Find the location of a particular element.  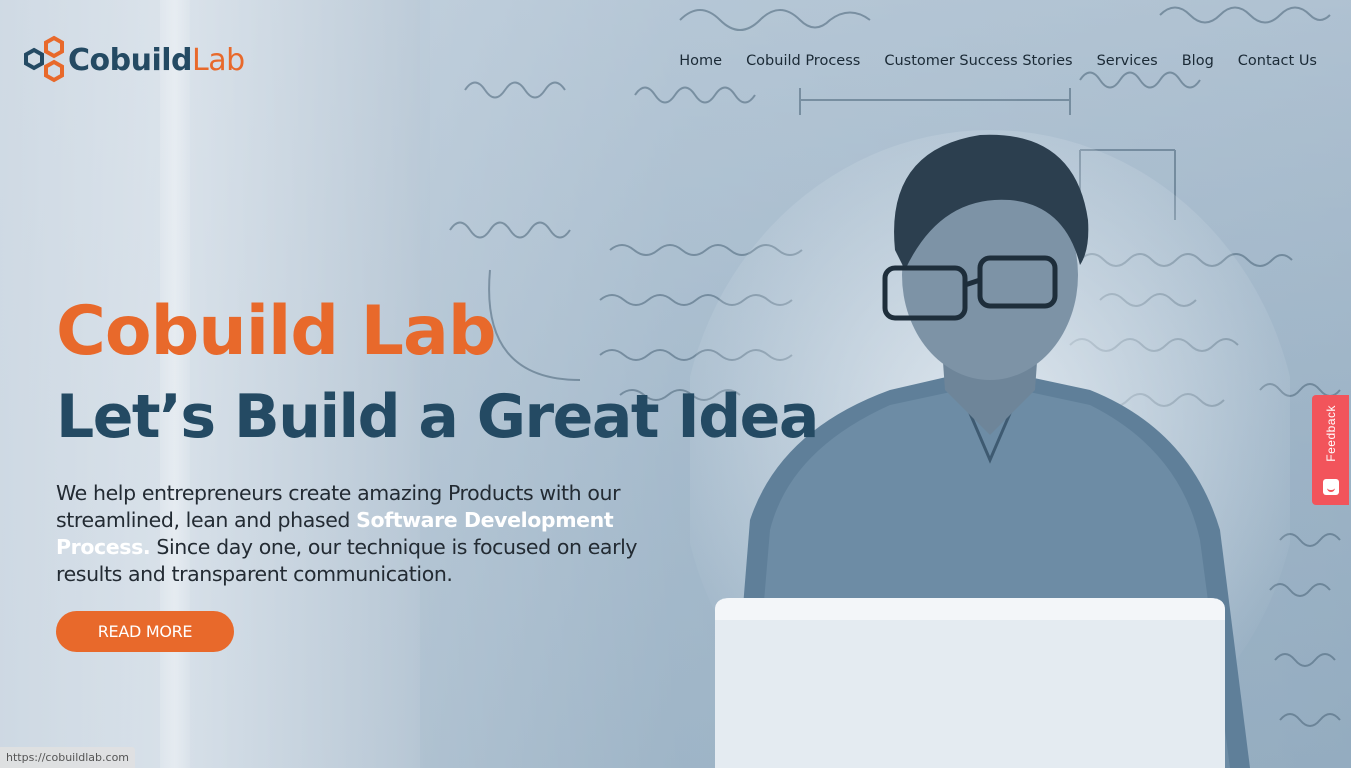

nav-item-home: Home is located at coordinates (700, 61).